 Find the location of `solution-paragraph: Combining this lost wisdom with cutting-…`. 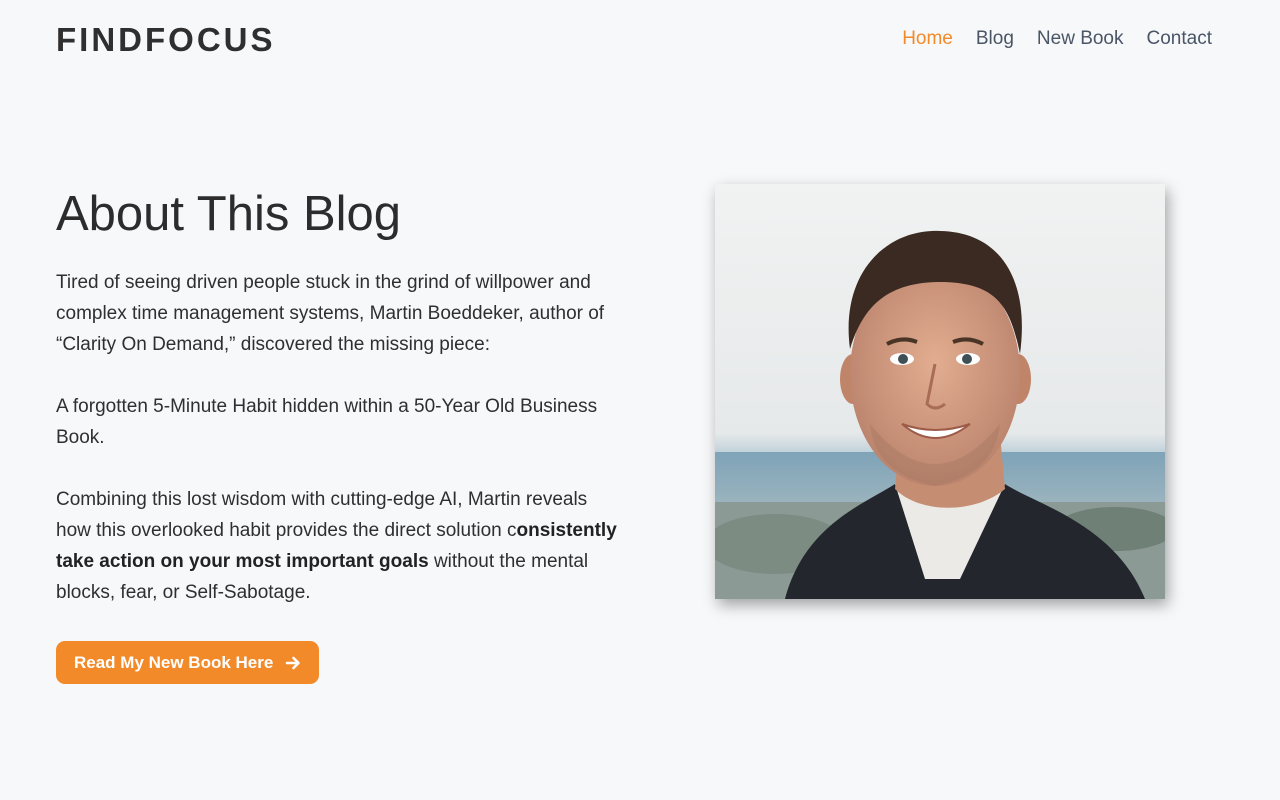

solution-paragraph: Combining this lost wisdom with cutting-… is located at coordinates (341, 546).